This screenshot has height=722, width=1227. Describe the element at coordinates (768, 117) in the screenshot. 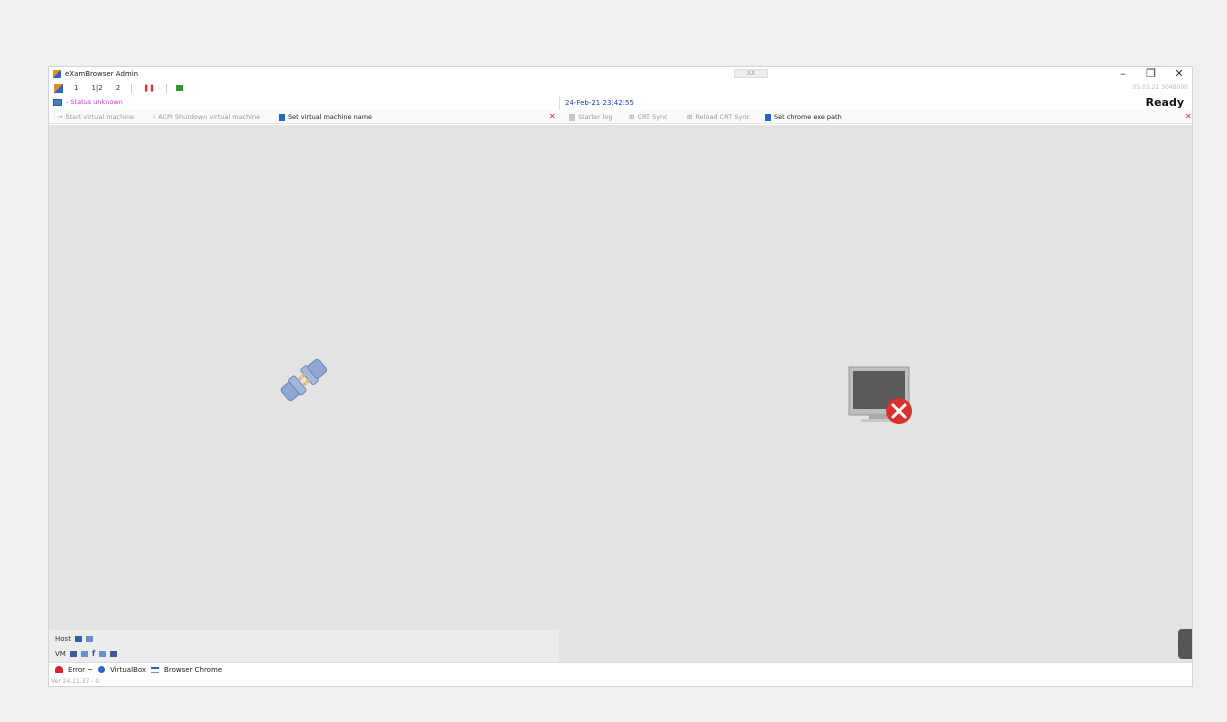

I see `chrome-path-icon` at that location.